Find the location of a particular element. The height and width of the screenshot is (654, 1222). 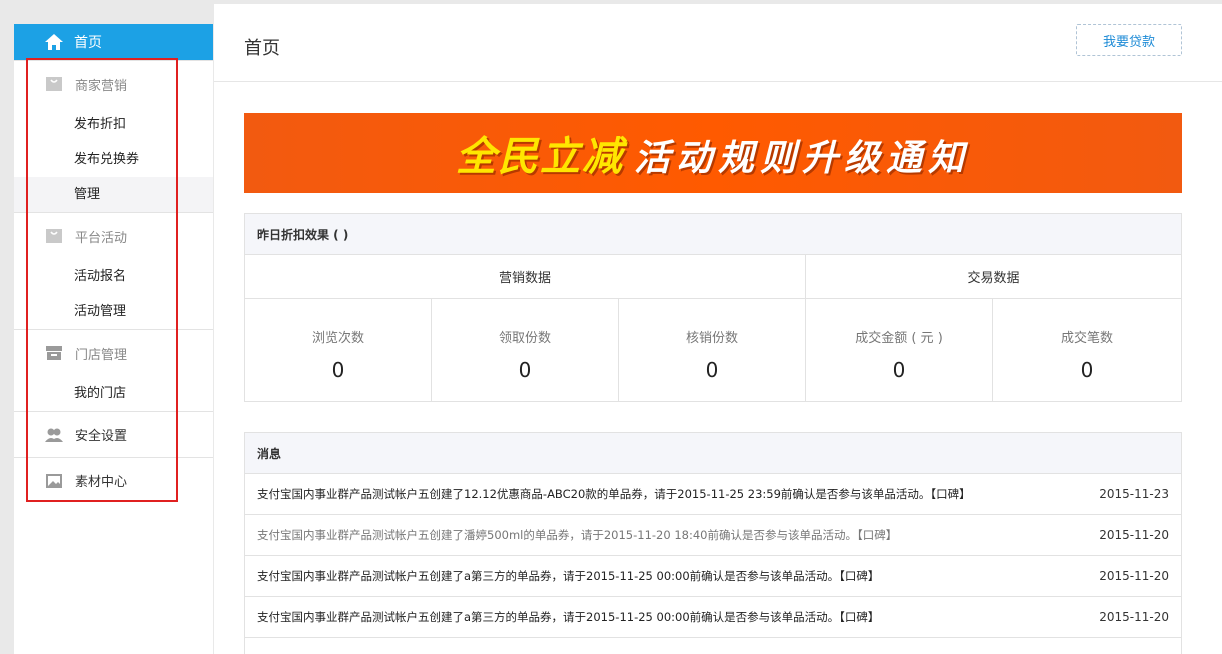

sidebar-group-title-platform-activity: 平台活动 is located at coordinates (113, 236).